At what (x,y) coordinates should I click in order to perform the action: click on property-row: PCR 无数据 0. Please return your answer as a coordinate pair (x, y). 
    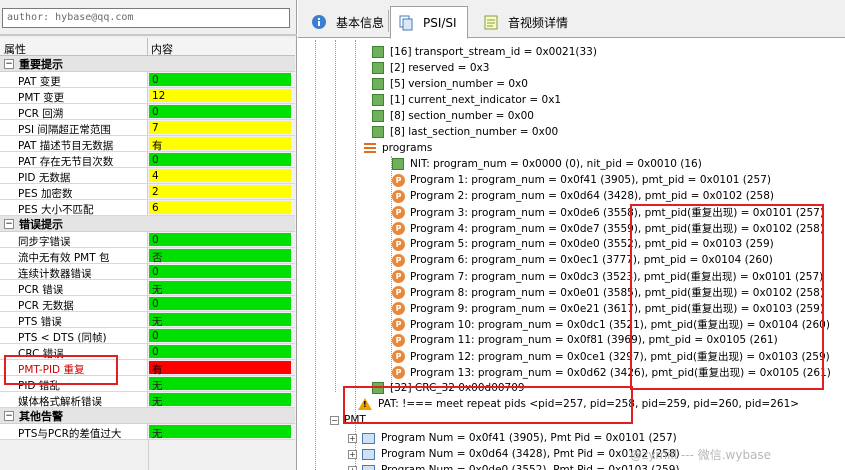
    Looking at the image, I should click on (147, 304).